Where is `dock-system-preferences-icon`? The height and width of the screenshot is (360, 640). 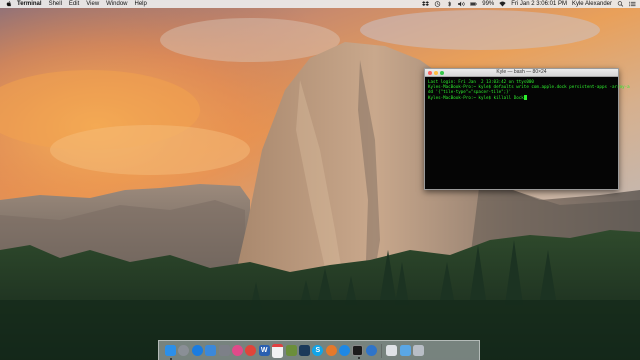
dock-system-preferences-icon is located at coordinates (224, 350).